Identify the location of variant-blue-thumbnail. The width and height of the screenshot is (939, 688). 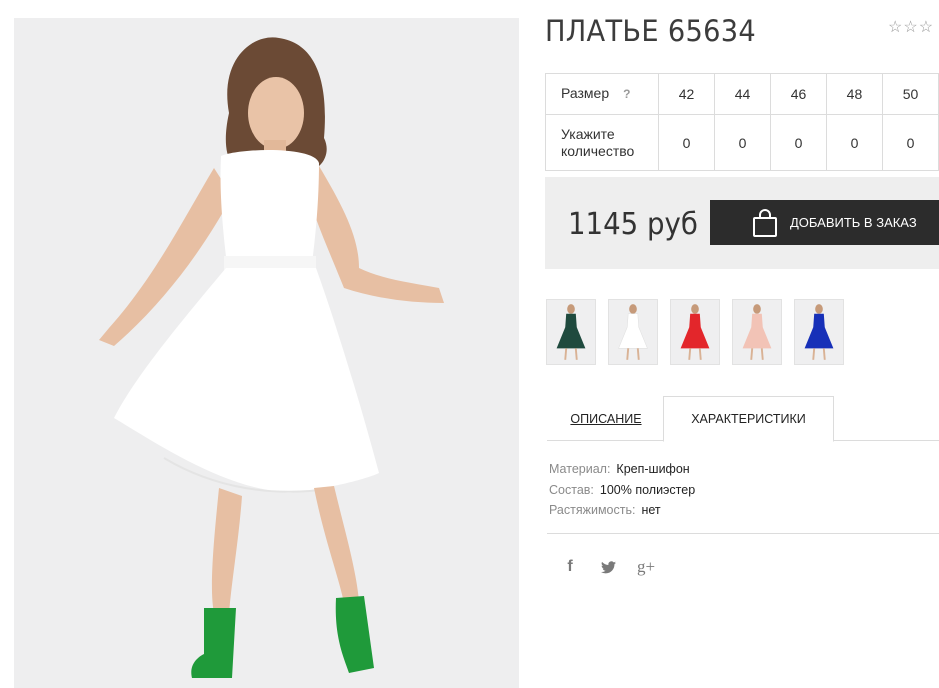
(819, 332).